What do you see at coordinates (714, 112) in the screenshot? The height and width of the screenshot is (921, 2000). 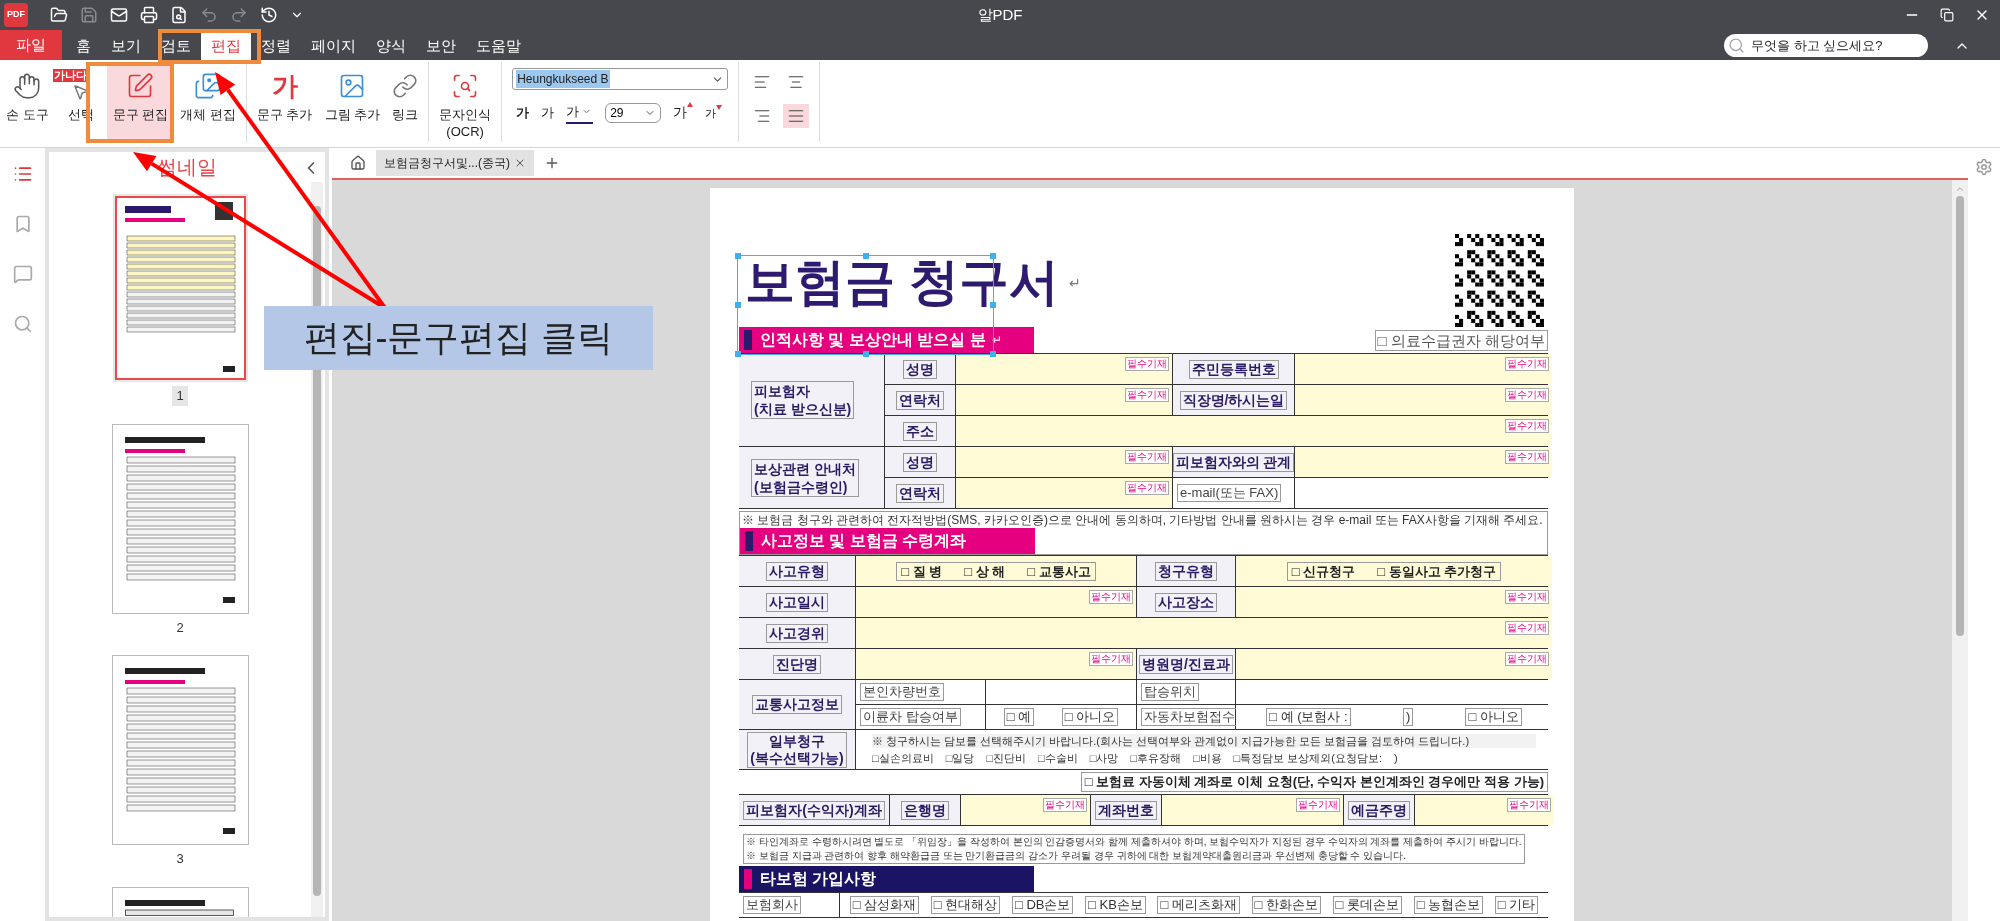 I see `decrease-size-button: 가` at bounding box center [714, 112].